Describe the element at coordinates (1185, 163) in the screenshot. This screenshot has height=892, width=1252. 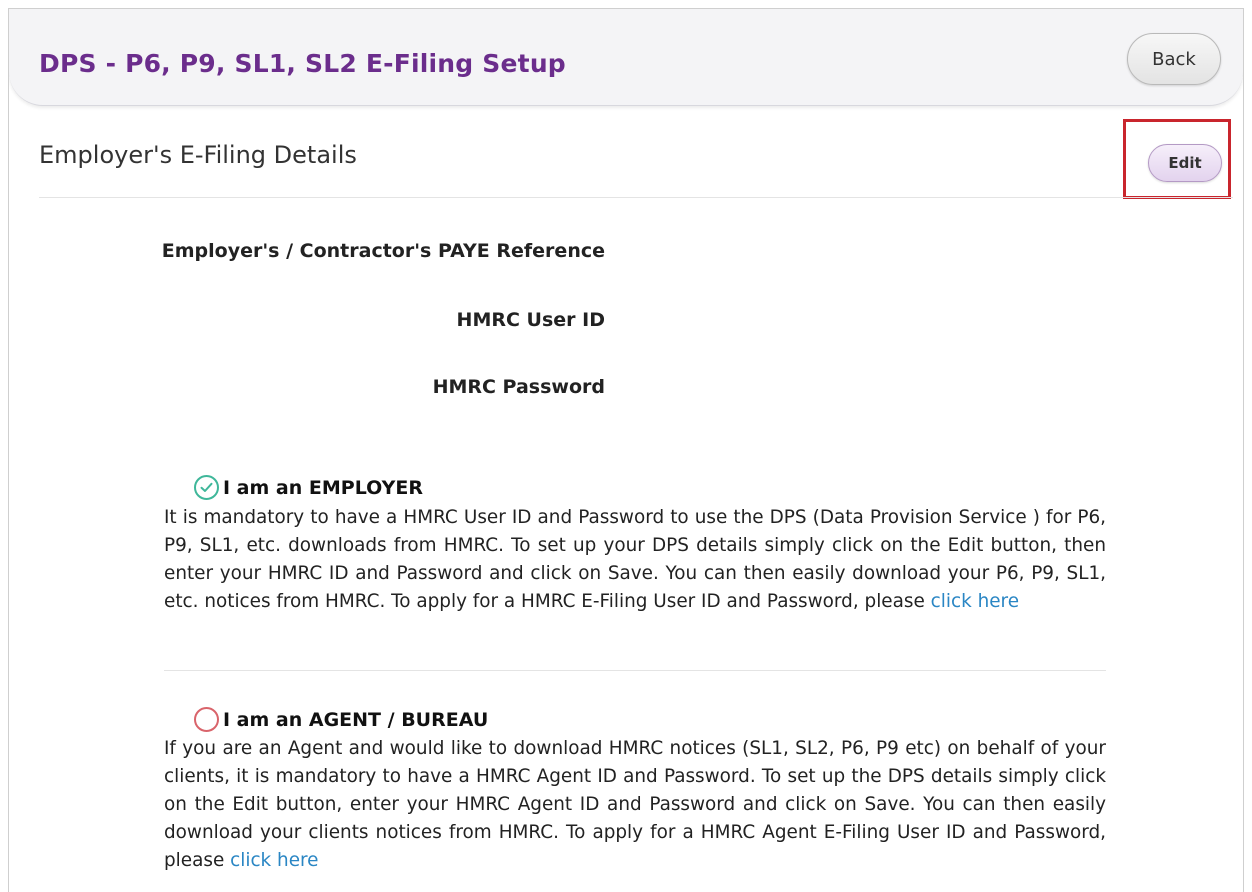
I see `edit-button: Edit` at that location.